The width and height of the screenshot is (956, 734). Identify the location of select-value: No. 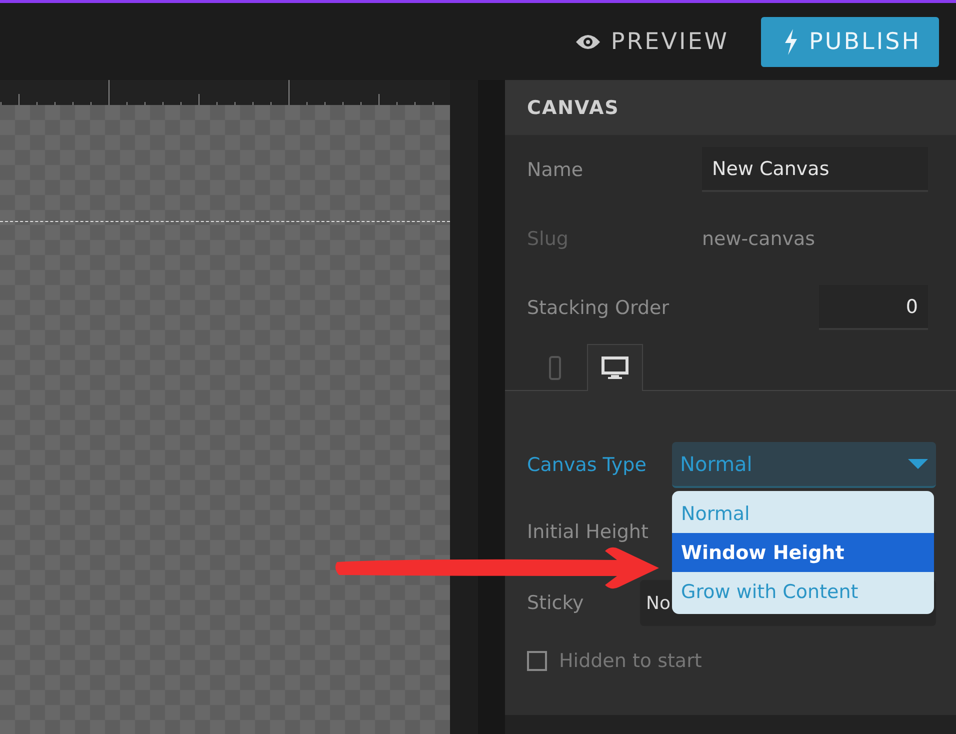
(658, 603).